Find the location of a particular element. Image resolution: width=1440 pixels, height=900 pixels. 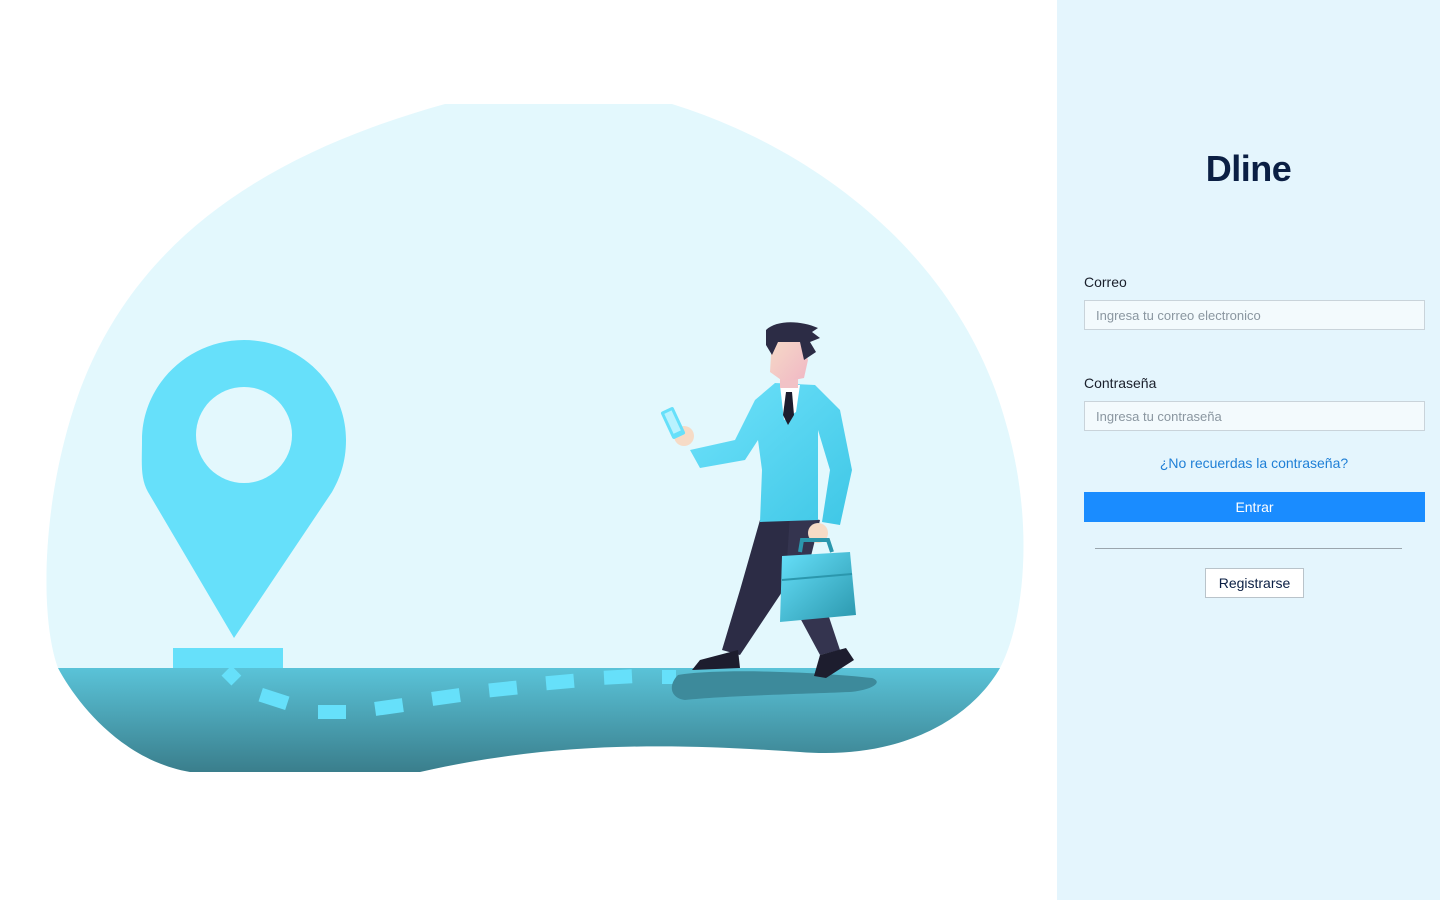

email-label: Correo is located at coordinates (1105, 282).